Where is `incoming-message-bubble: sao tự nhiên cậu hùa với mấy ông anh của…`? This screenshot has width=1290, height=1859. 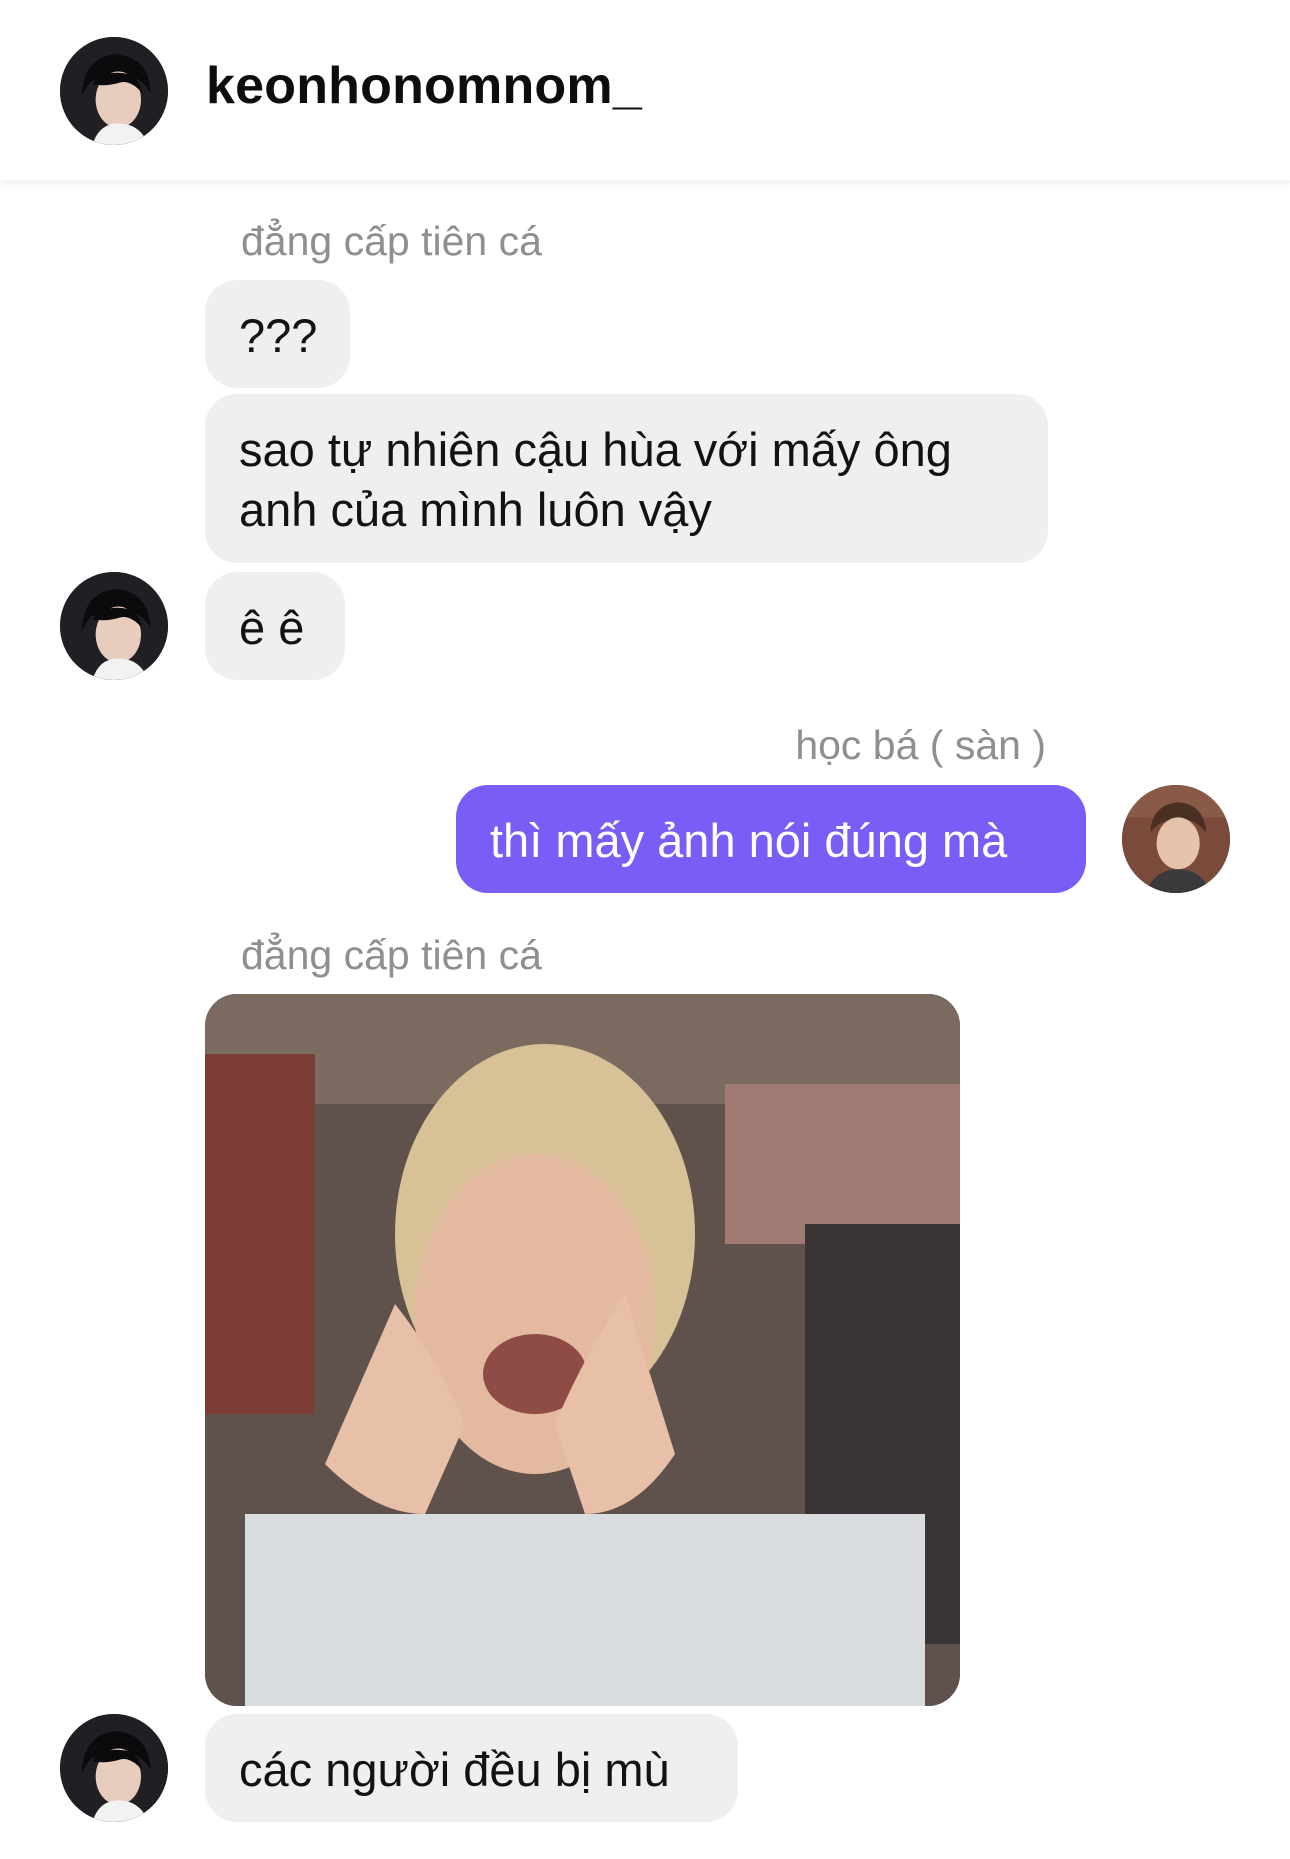
incoming-message-bubble: sao tự nhiên cậu hùa với mấy ông anh của… is located at coordinates (626, 478).